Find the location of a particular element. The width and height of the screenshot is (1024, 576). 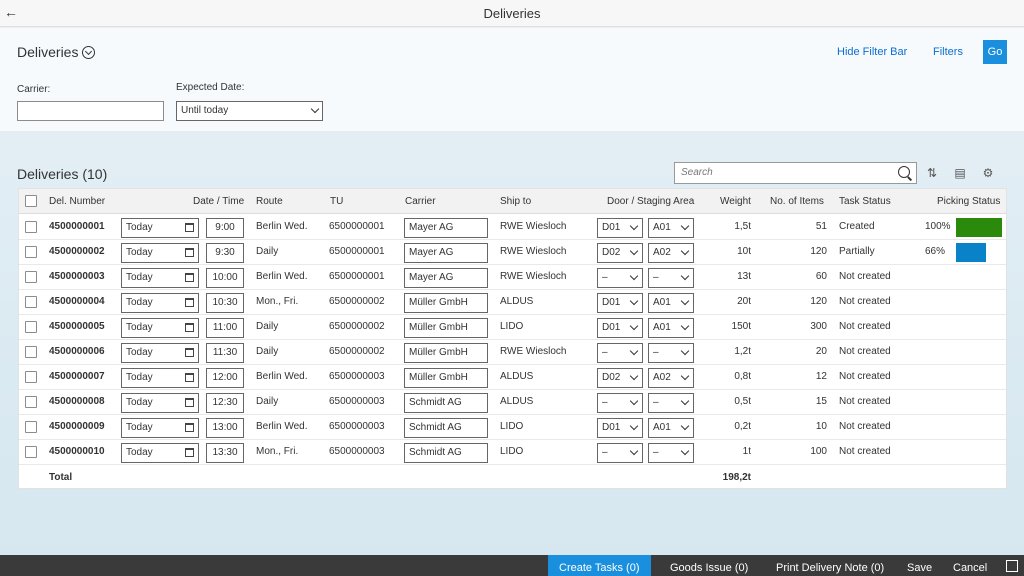

delivery-number: 4500000006 is located at coordinates (77, 351).